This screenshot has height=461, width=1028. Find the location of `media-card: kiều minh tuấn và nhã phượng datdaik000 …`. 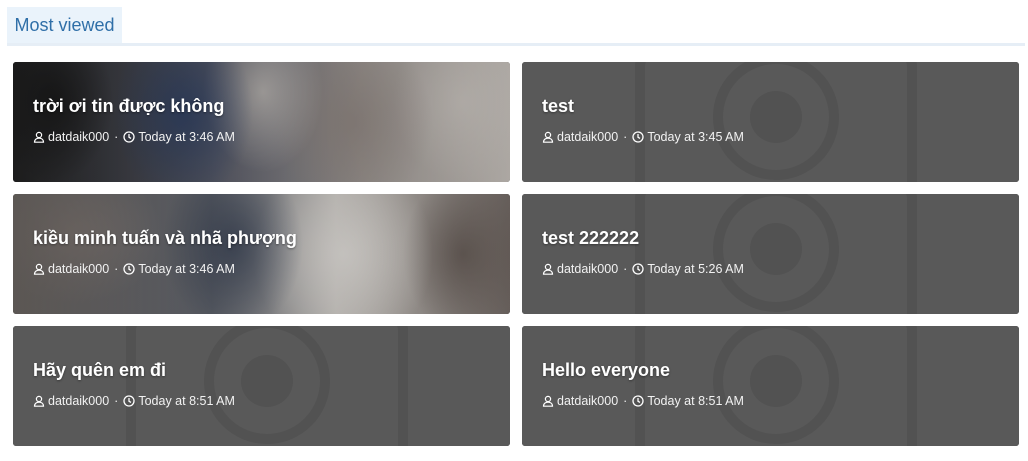

media-card: kiều minh tuấn và nhã phượng datdaik000 … is located at coordinates (261, 254).